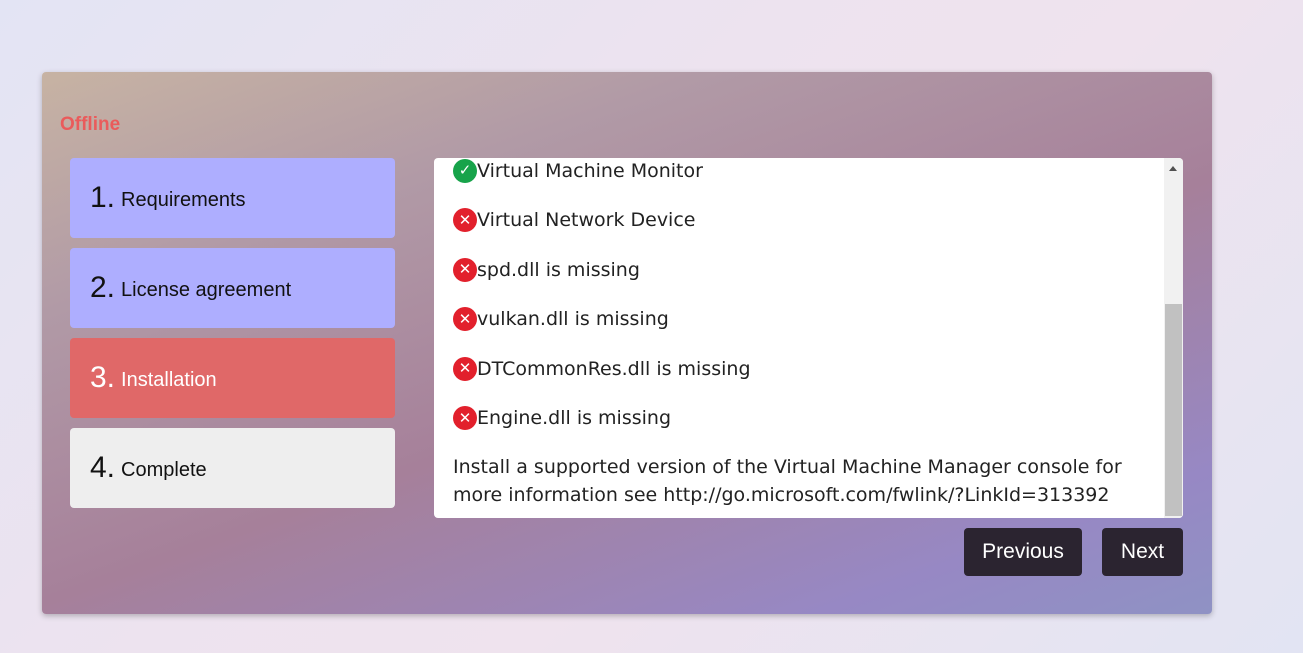  What do you see at coordinates (1023, 552) in the screenshot?
I see `previous-button: Previous` at bounding box center [1023, 552].